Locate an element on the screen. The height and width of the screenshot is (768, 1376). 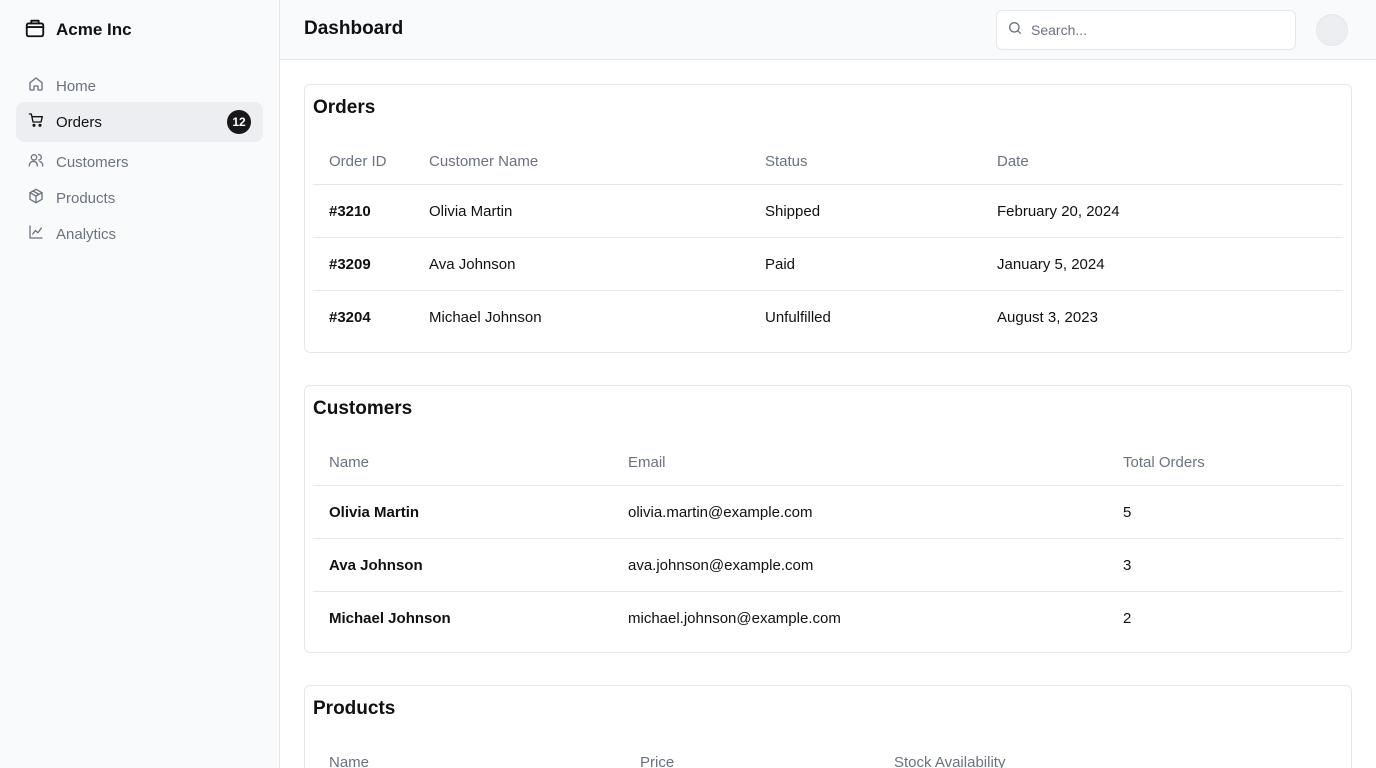
sidebar-item-label: Products is located at coordinates (86, 198).